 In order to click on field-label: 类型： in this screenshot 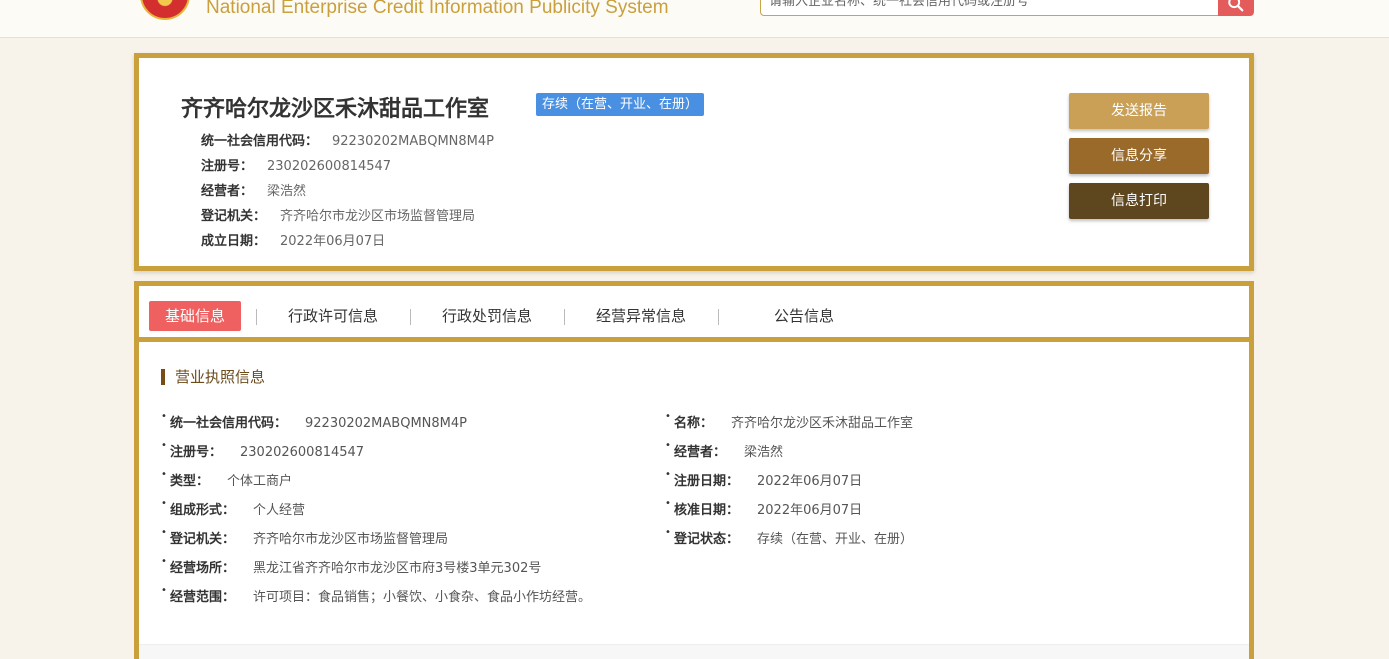, I will do `click(190, 481)`.